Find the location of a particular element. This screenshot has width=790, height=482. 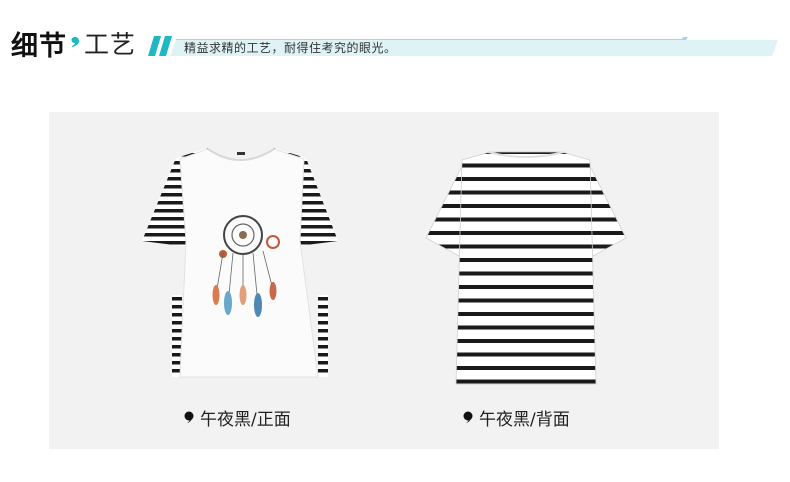

comma-icon is located at coordinates (75, 42).